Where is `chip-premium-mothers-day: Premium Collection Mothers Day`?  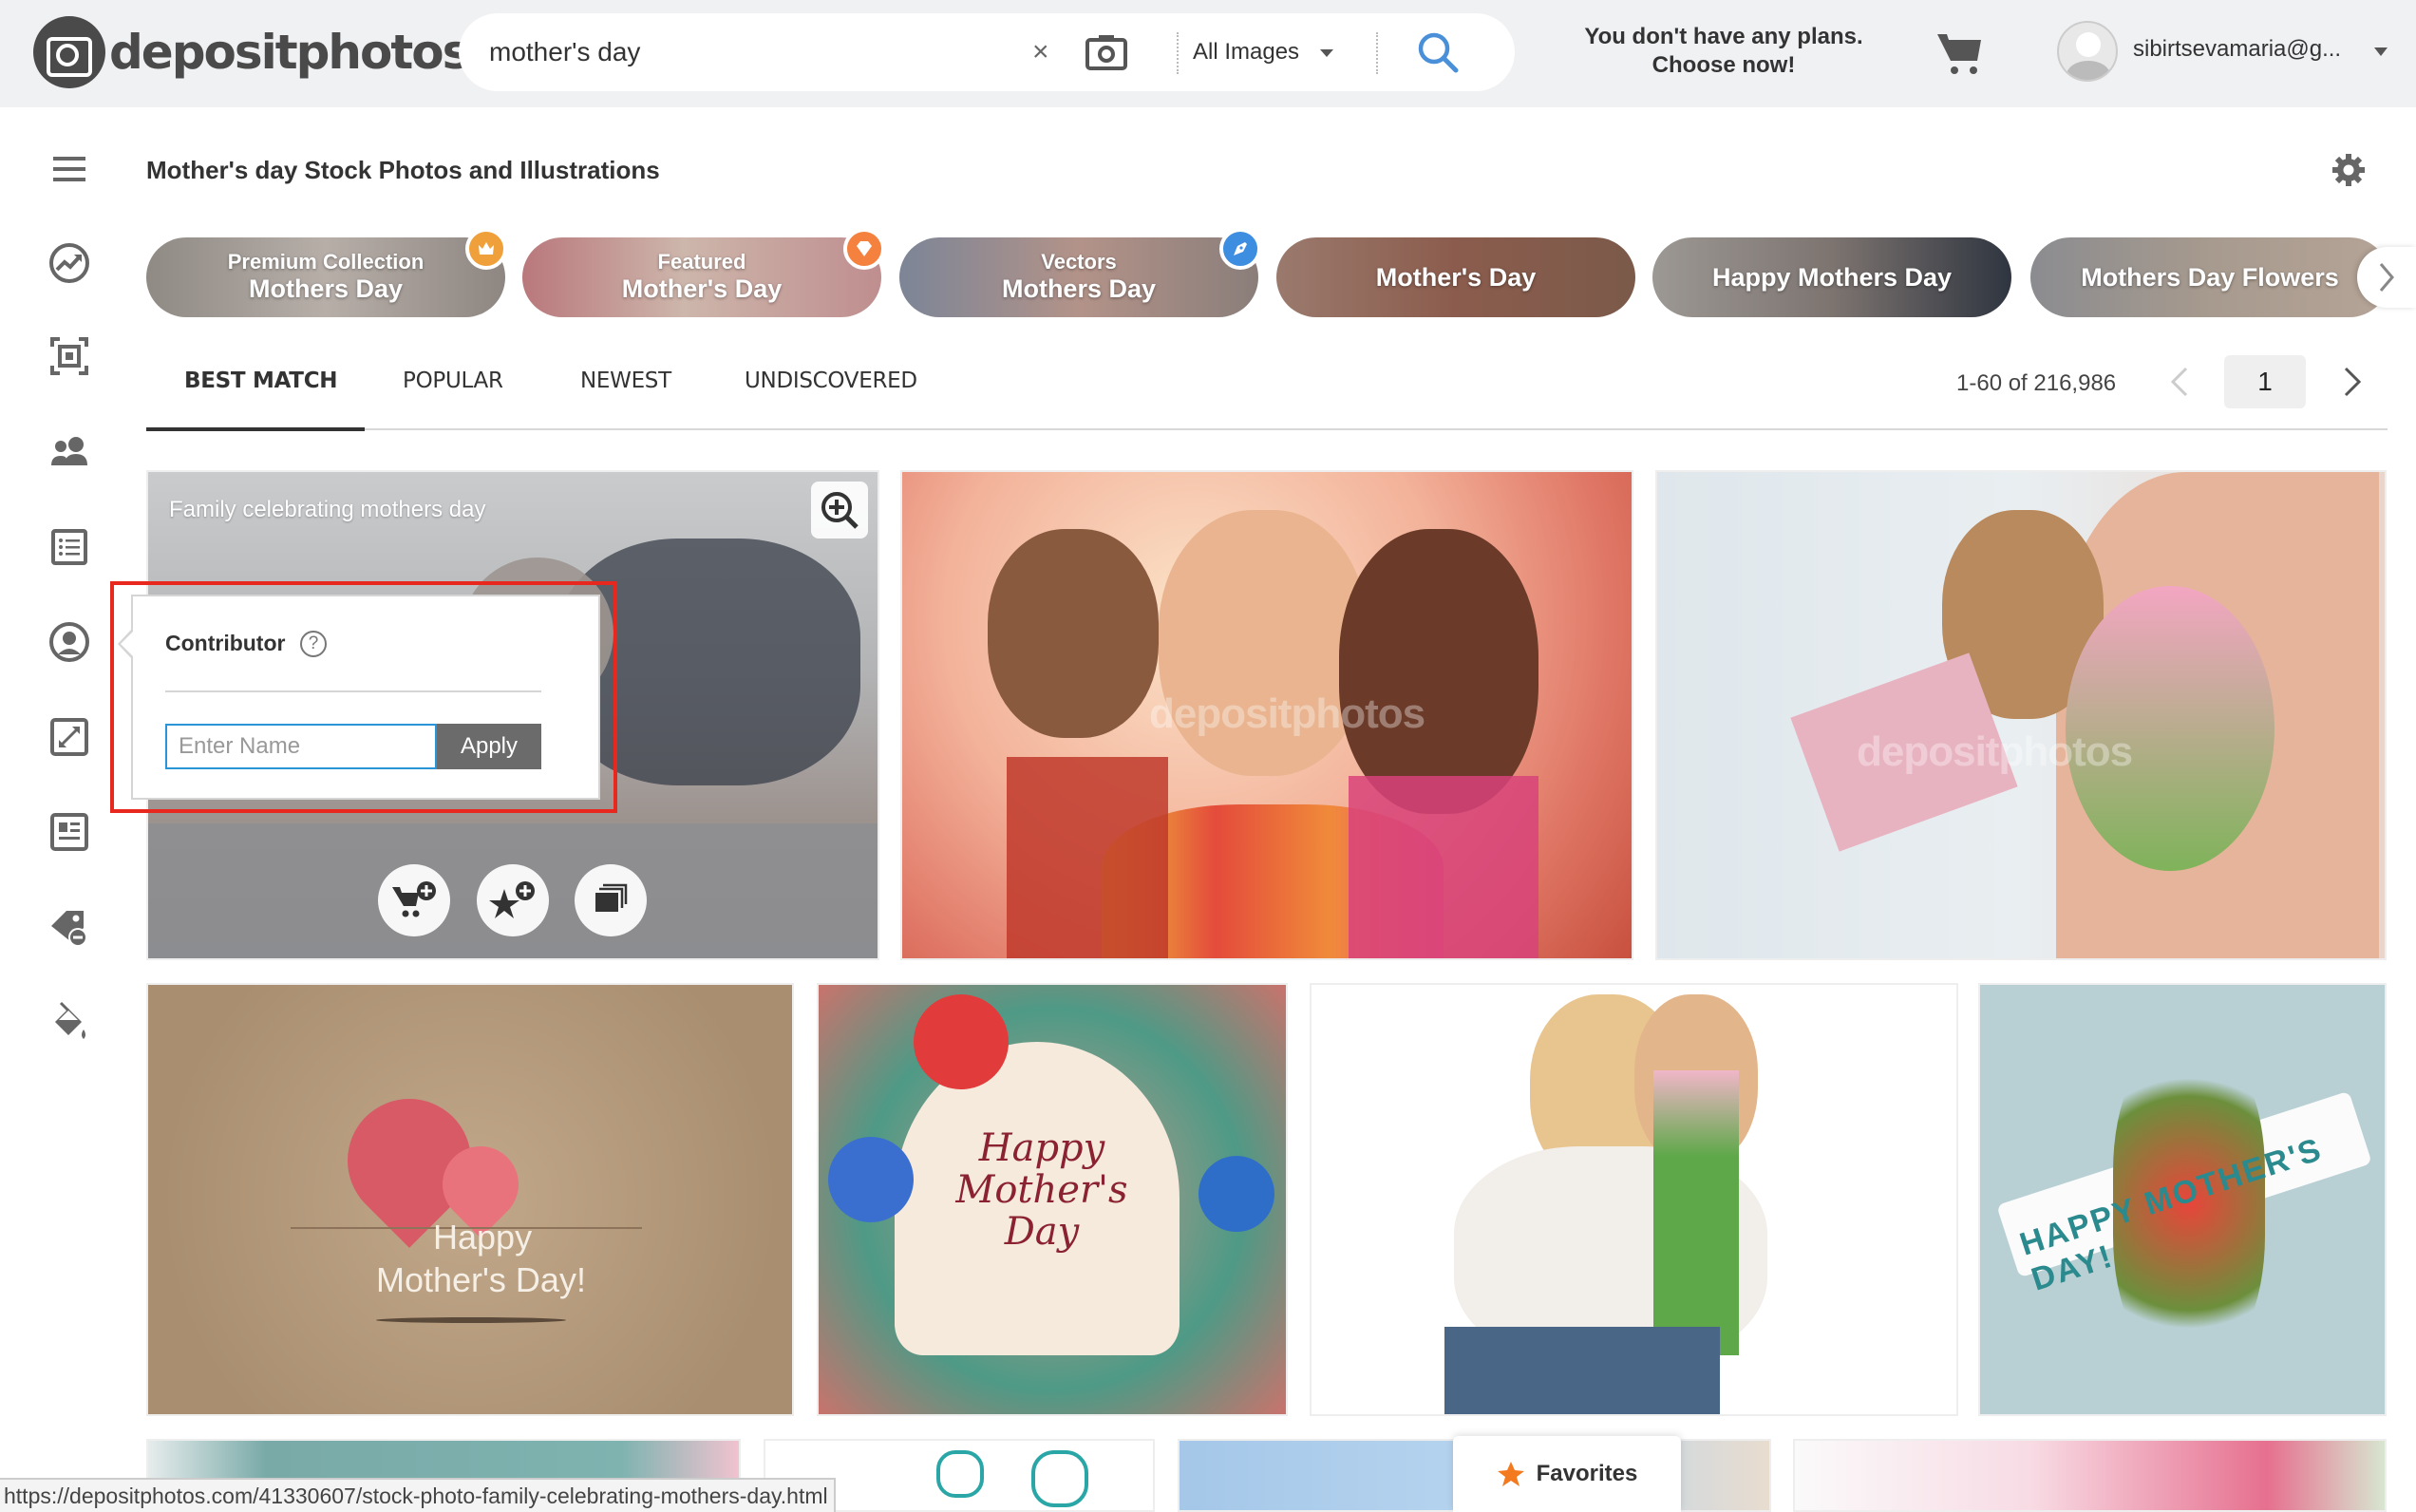 chip-premium-mothers-day: Premium Collection Mothers Day is located at coordinates (325, 277).